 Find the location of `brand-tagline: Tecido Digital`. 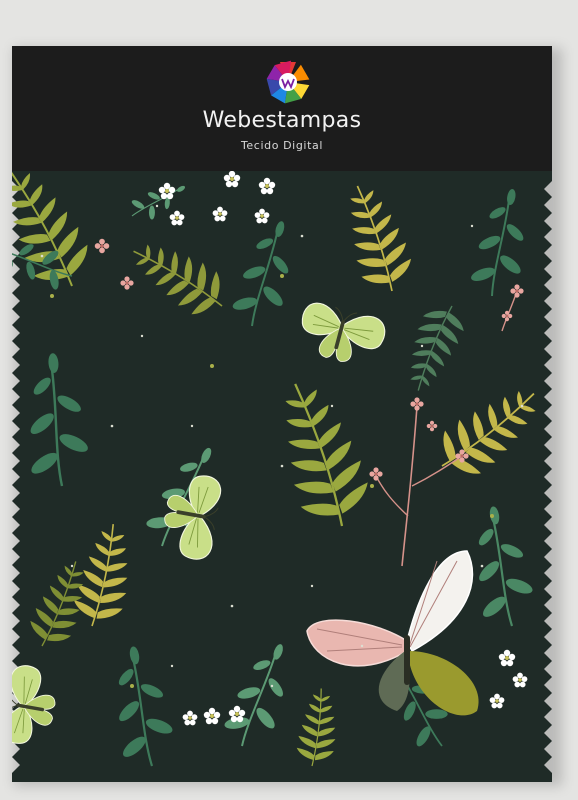

brand-tagline: Tecido Digital is located at coordinates (281, 145).